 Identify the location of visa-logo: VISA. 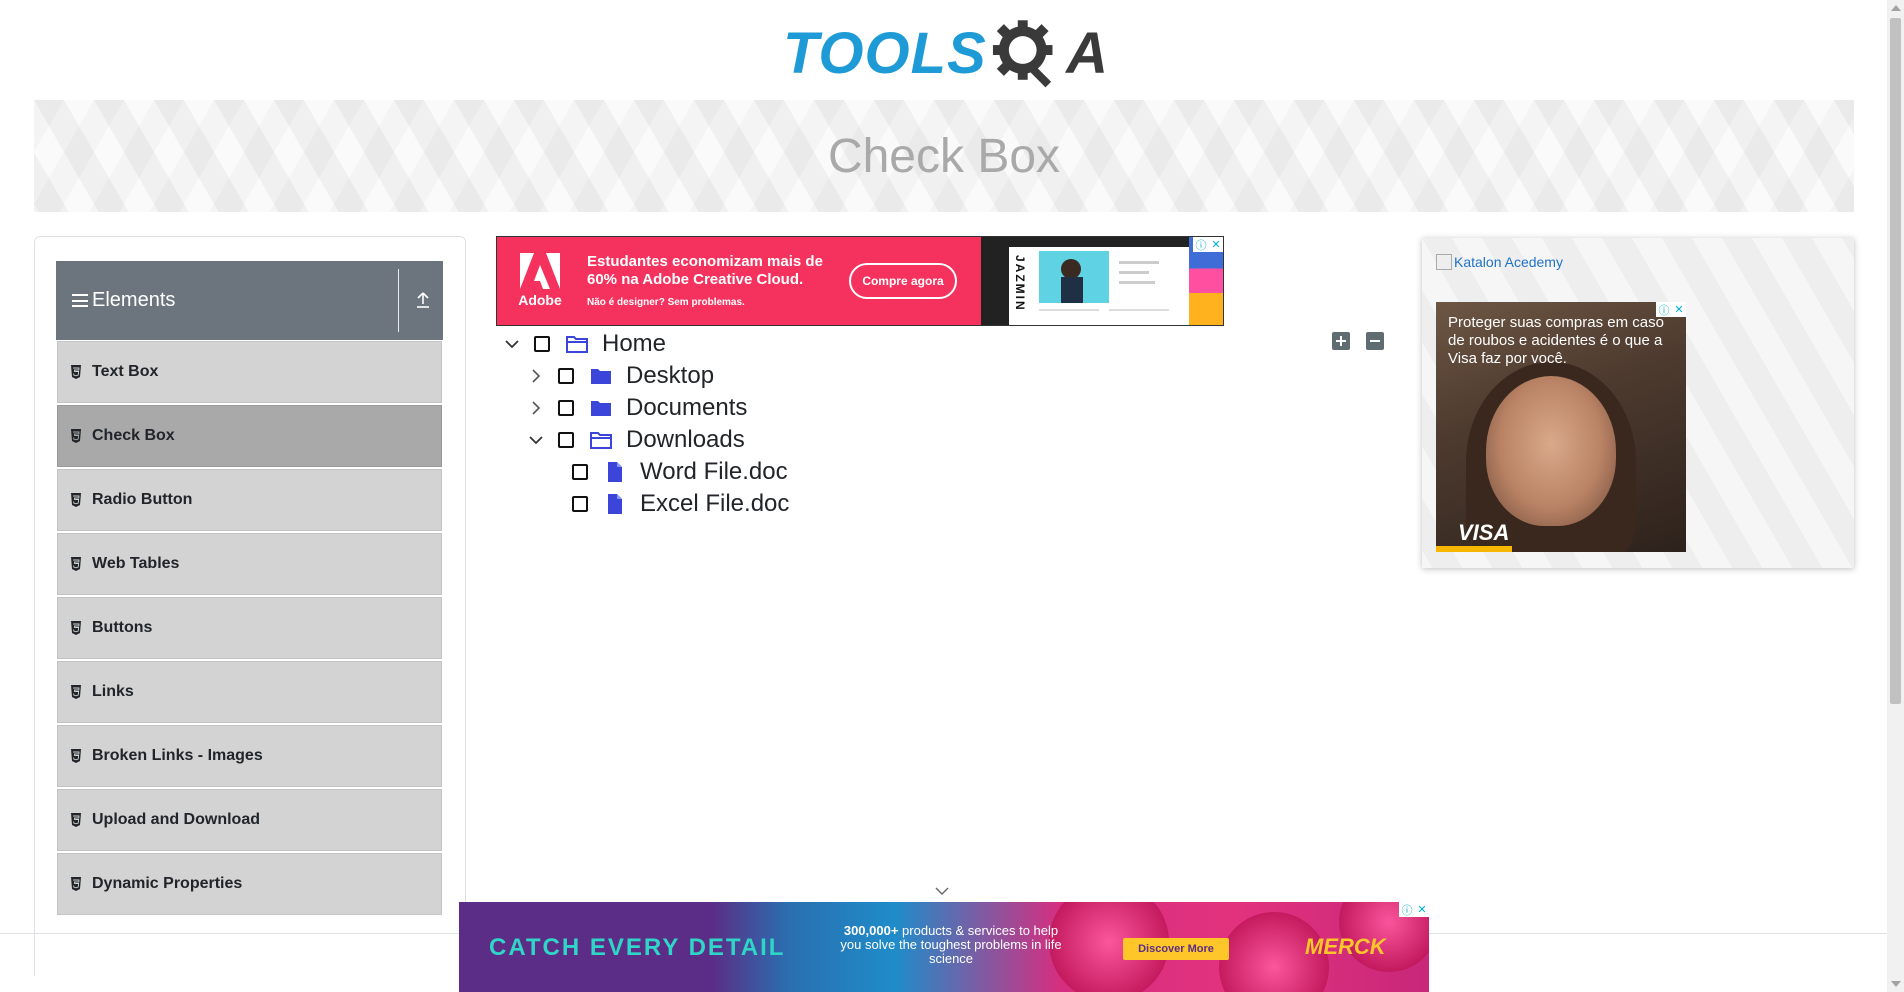
(1484, 532).